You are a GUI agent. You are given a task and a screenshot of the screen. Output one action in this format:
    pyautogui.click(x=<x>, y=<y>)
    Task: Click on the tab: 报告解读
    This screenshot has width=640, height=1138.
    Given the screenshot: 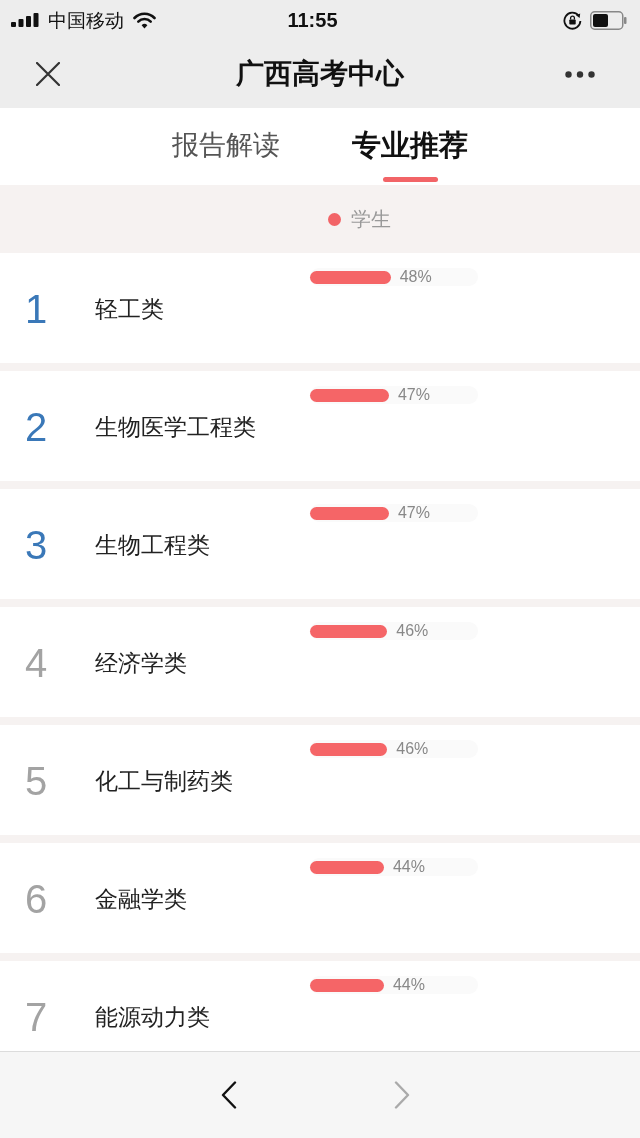 What is the action you would take?
    pyautogui.click(x=226, y=135)
    